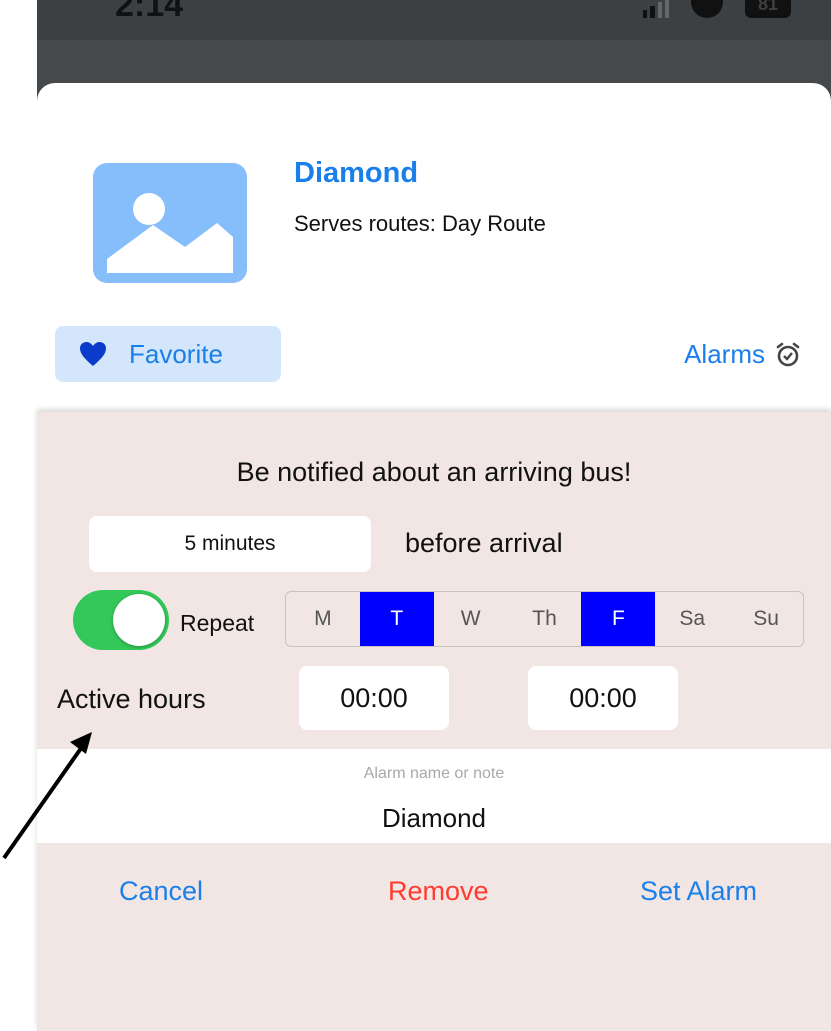 This screenshot has width=831, height=1031. I want to click on wifi-icon, so click(707, 9).